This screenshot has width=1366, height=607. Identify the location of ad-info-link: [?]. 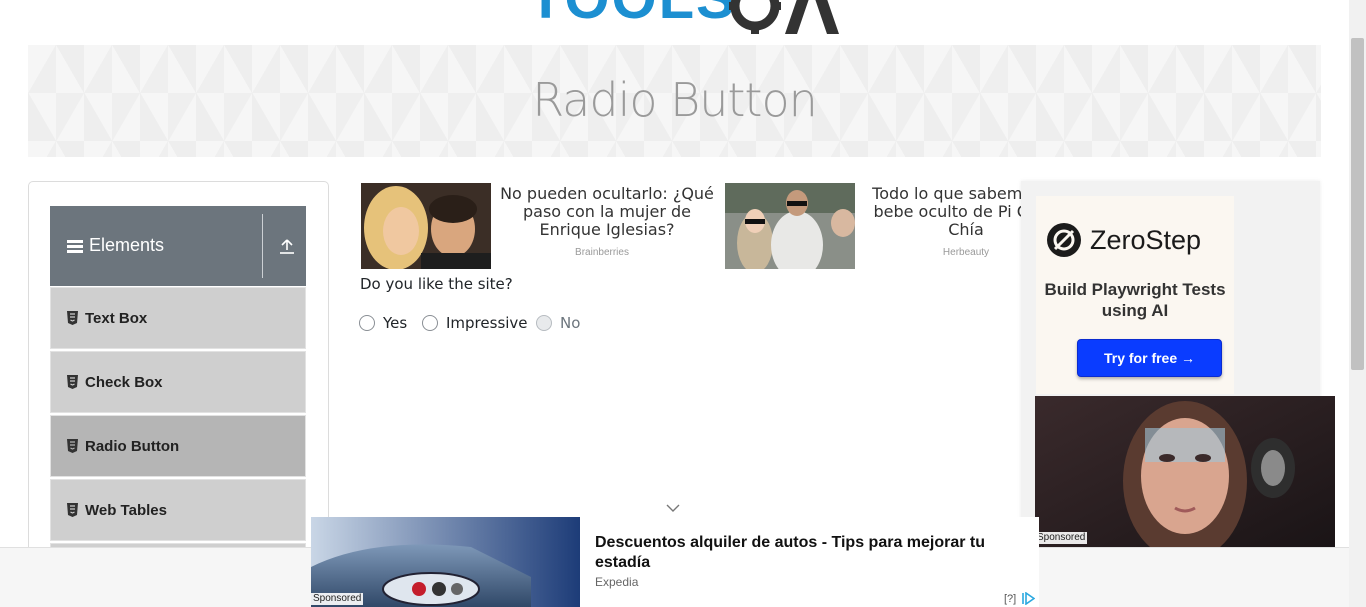
(1010, 599).